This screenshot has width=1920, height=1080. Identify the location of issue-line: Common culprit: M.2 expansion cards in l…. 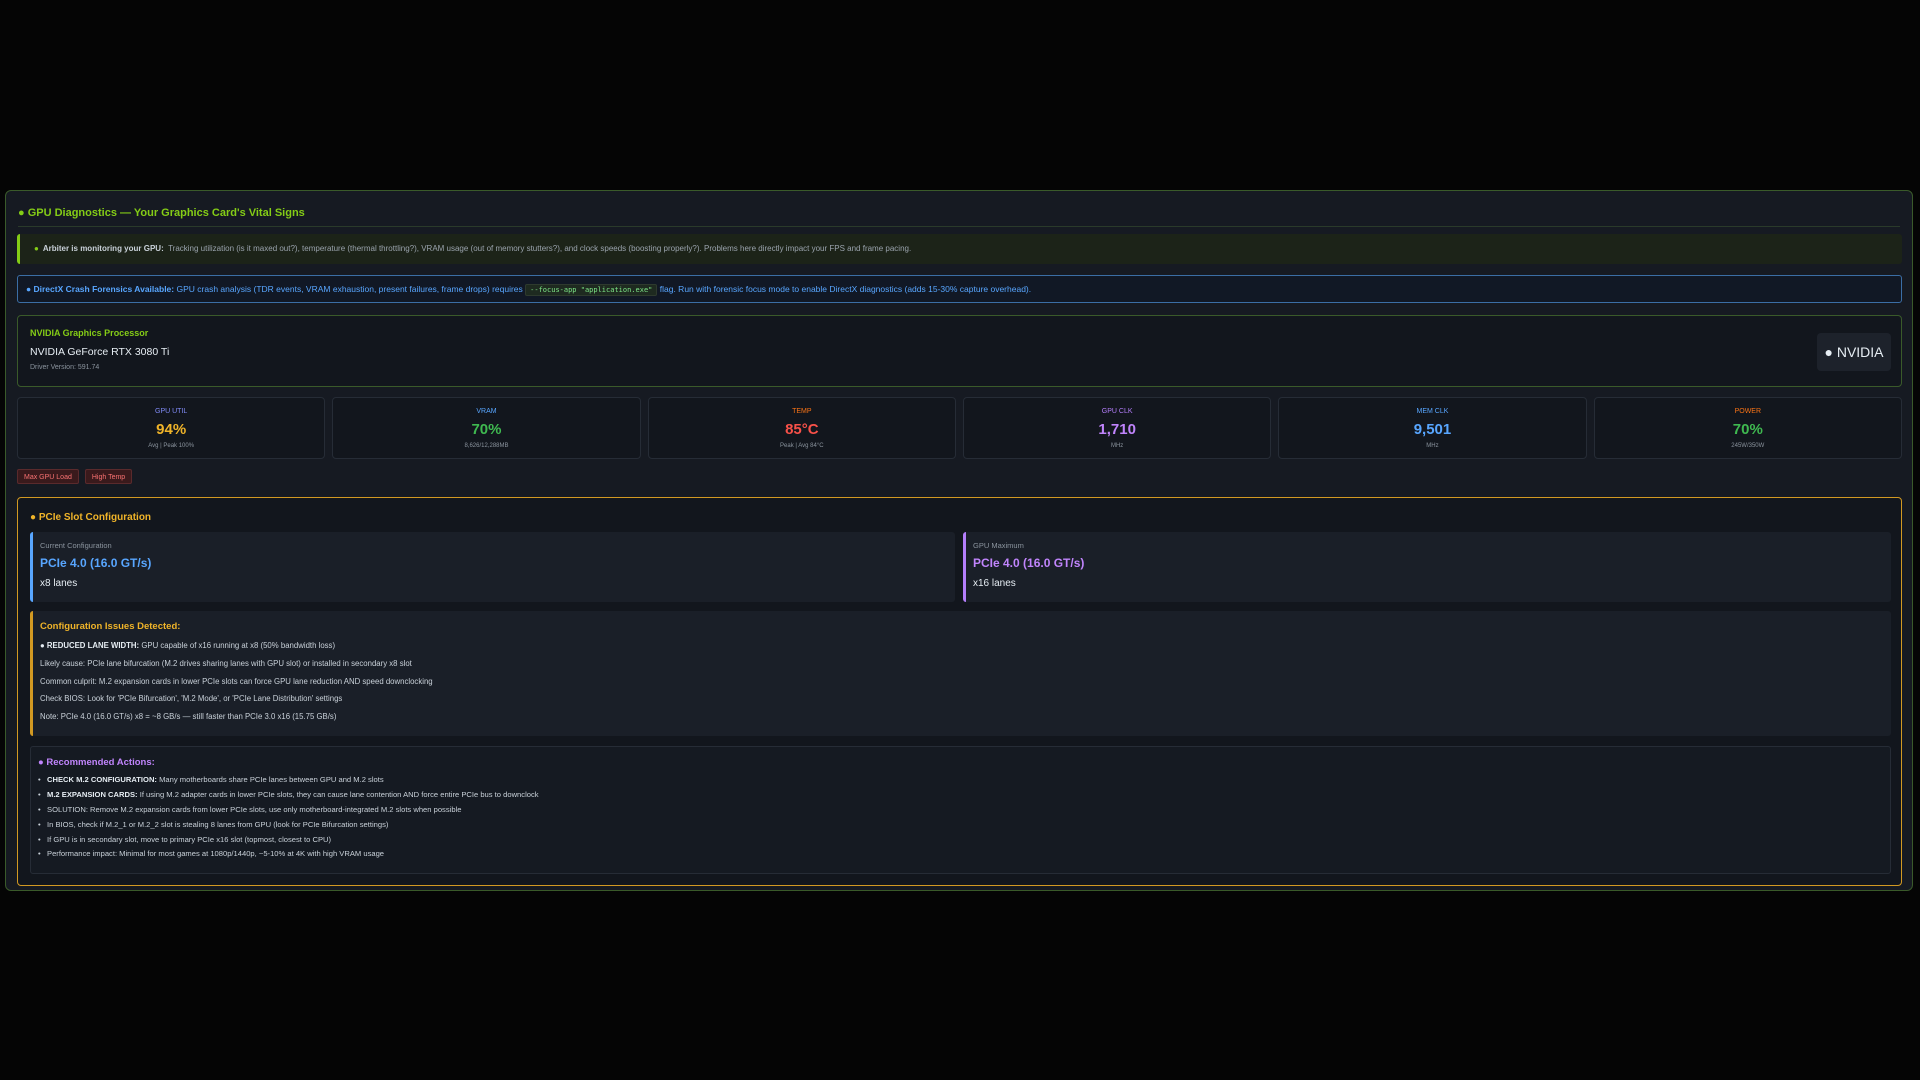
(236, 681).